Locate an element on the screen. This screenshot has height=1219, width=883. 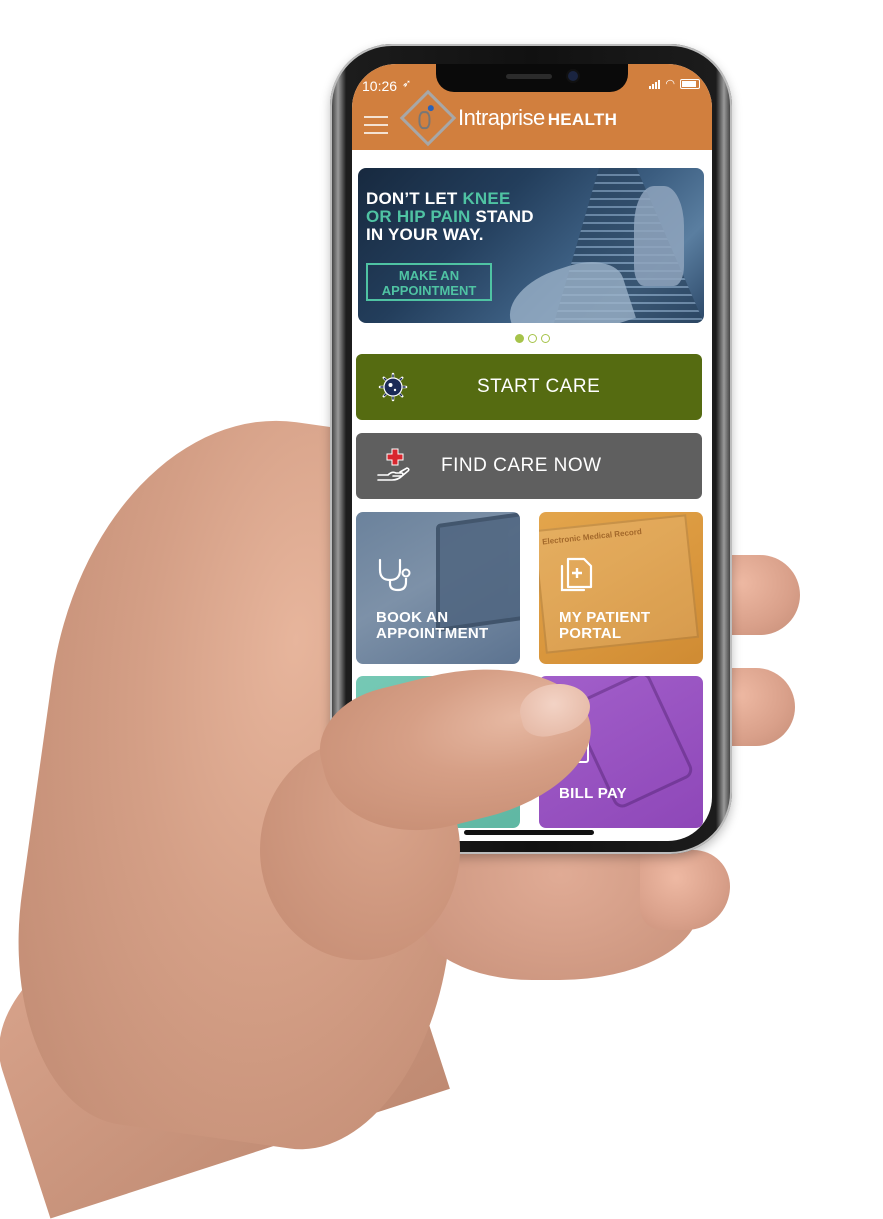
cellular-signal-icon is located at coordinates (655, 84).